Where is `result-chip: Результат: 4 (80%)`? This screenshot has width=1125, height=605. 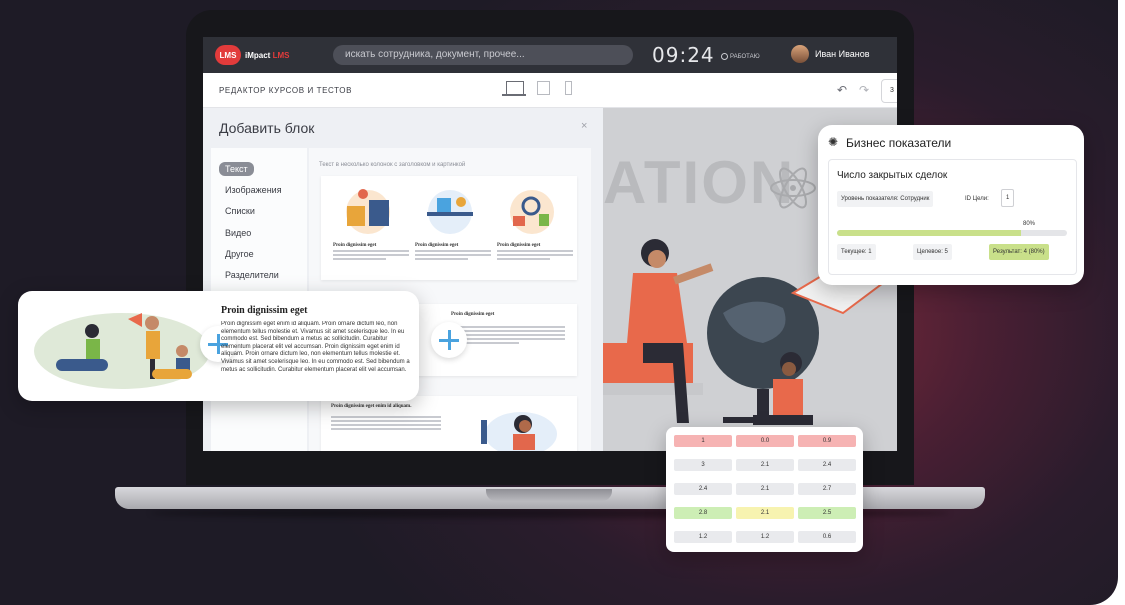 result-chip: Результат: 4 (80%) is located at coordinates (1019, 252).